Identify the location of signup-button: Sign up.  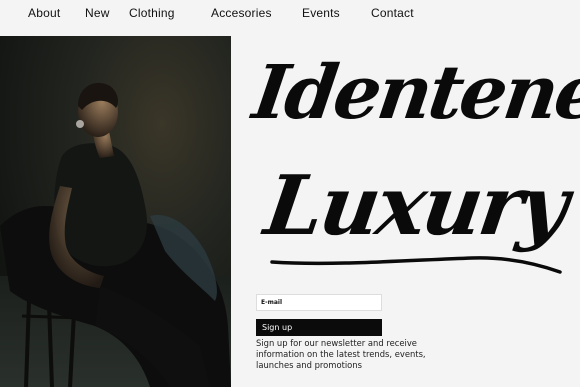
(319, 327).